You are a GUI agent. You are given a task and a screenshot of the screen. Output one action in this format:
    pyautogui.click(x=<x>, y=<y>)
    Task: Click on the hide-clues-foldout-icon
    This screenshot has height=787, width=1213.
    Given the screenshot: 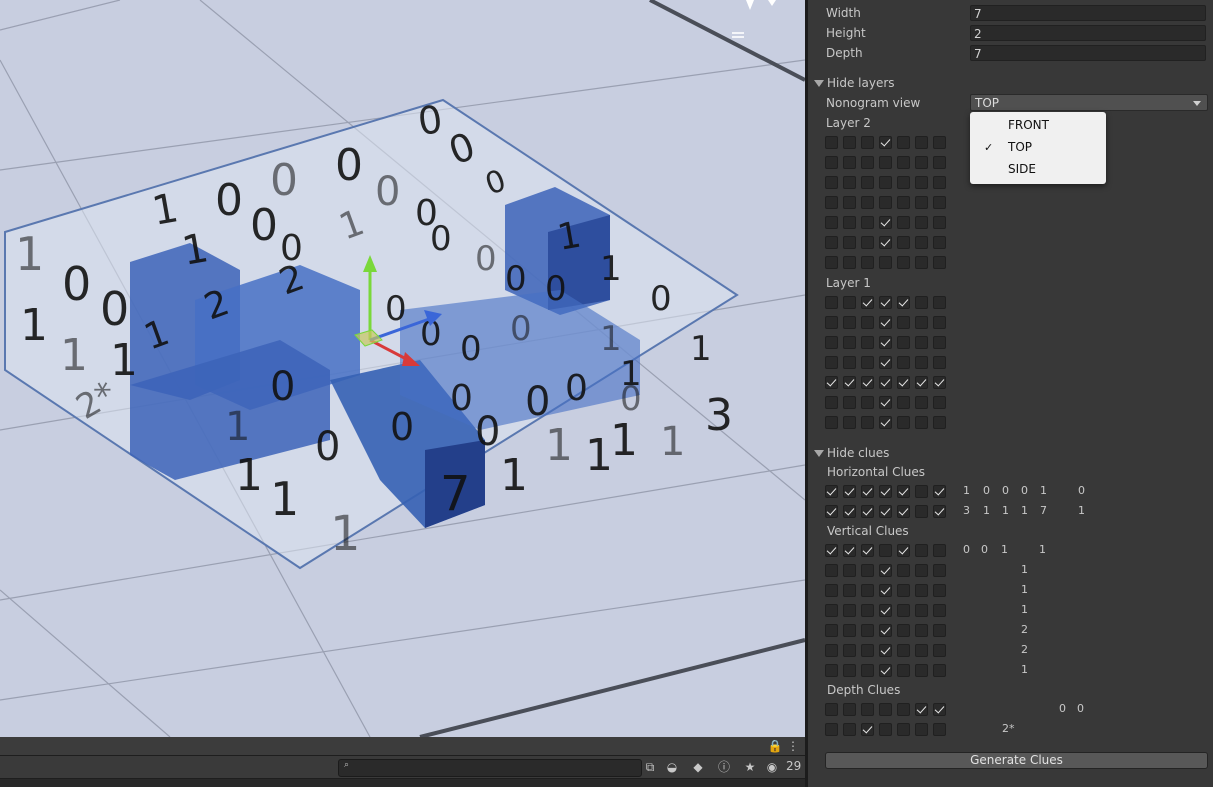 What is the action you would take?
    pyautogui.click(x=819, y=453)
    